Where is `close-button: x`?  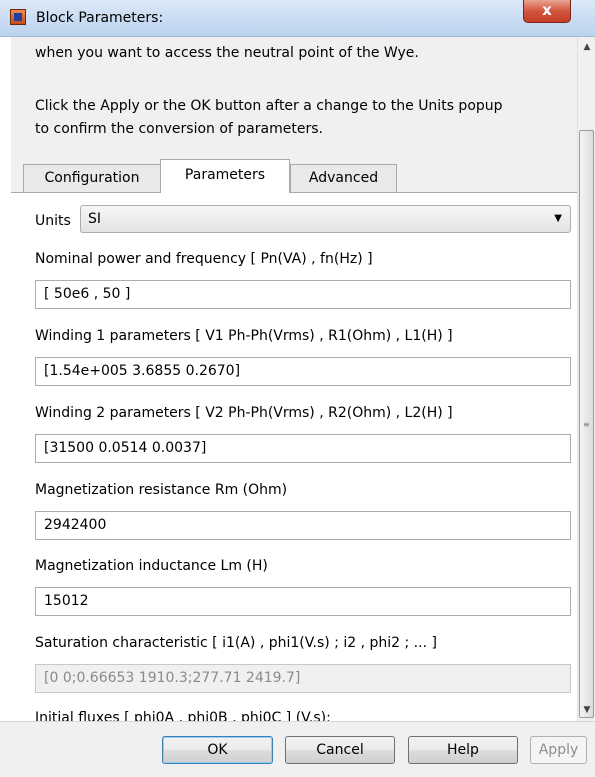 close-button: x is located at coordinates (547, 11).